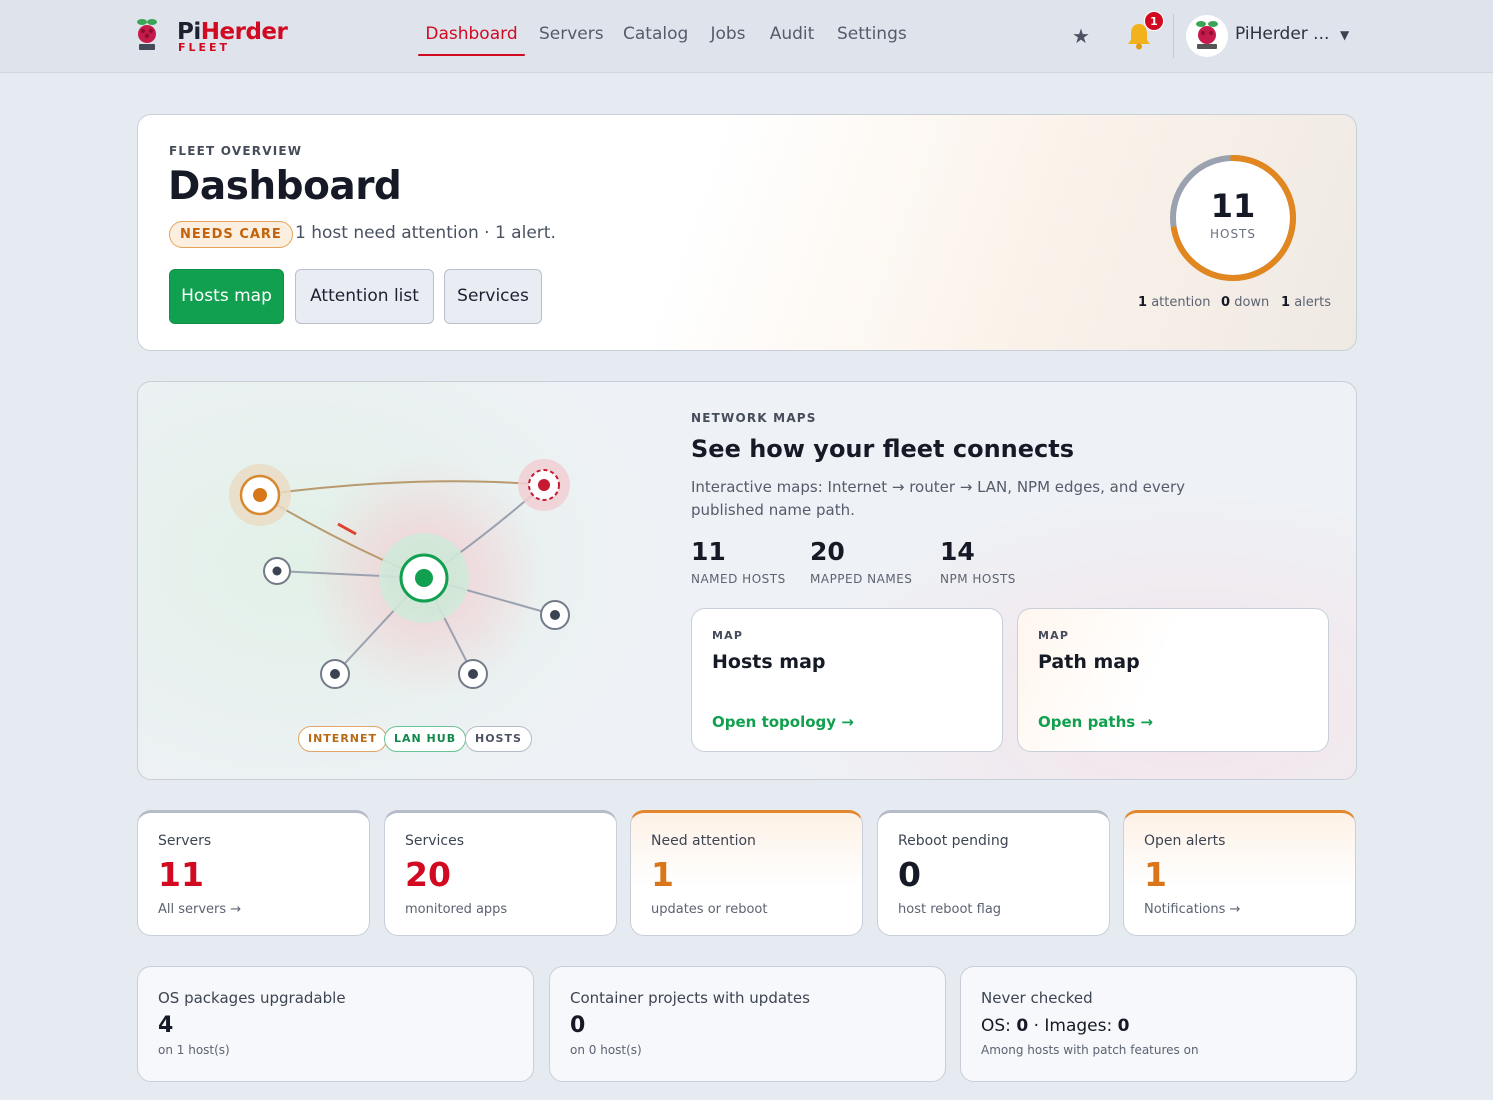 The image size is (1493, 1100). Describe the element at coordinates (978, 579) in the screenshot. I see `npm-hosts-label: NPM HOSTS` at that location.